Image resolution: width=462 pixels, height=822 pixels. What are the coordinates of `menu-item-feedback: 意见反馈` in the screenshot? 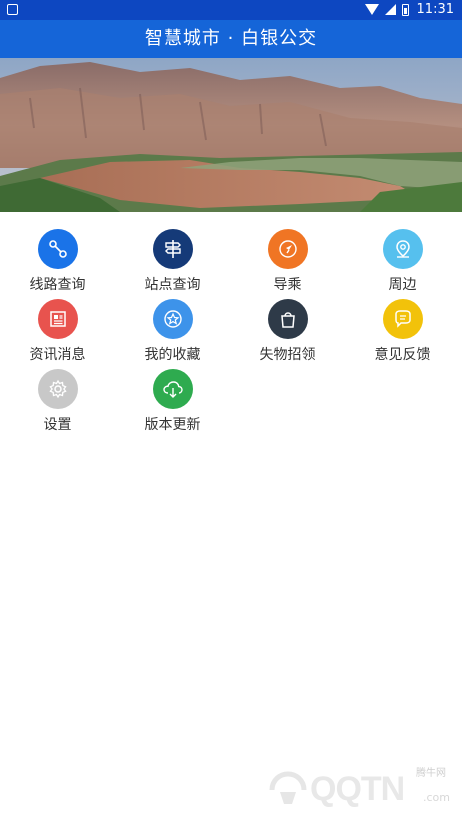 It's located at (402, 329).